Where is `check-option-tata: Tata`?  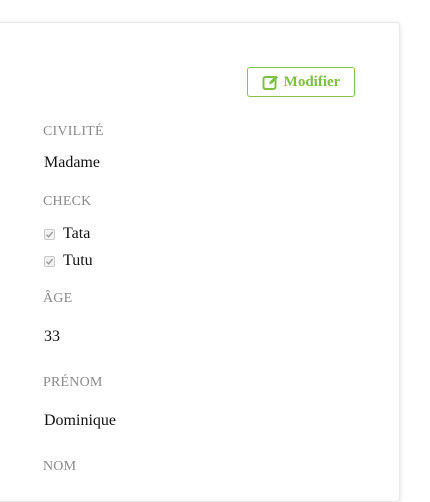
check-option-tata: Tata is located at coordinates (67, 234).